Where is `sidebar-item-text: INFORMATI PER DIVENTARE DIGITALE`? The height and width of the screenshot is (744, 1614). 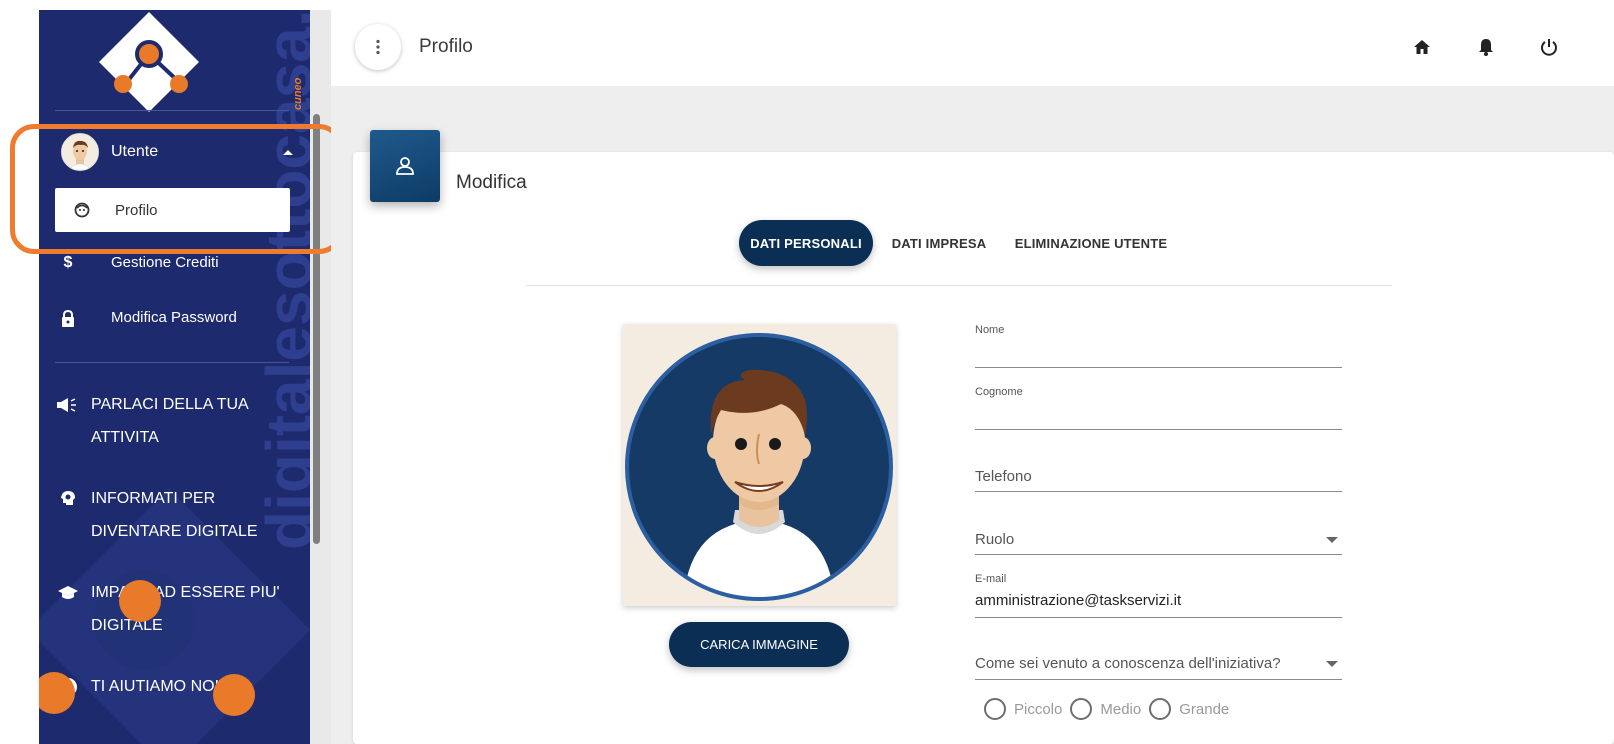
sidebar-item-text: INFORMATI PER DIVENTARE DIGITALE is located at coordinates (174, 515).